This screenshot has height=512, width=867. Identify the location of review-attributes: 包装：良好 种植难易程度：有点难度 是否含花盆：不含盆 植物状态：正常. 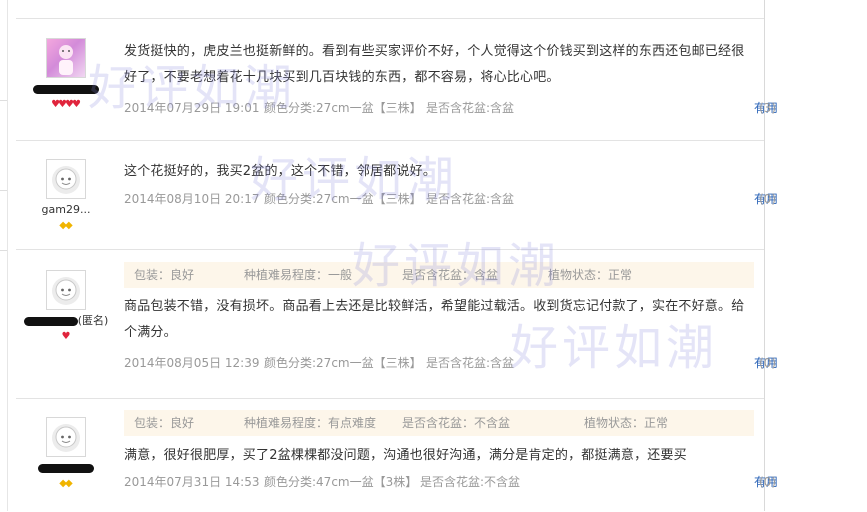
(439, 423).